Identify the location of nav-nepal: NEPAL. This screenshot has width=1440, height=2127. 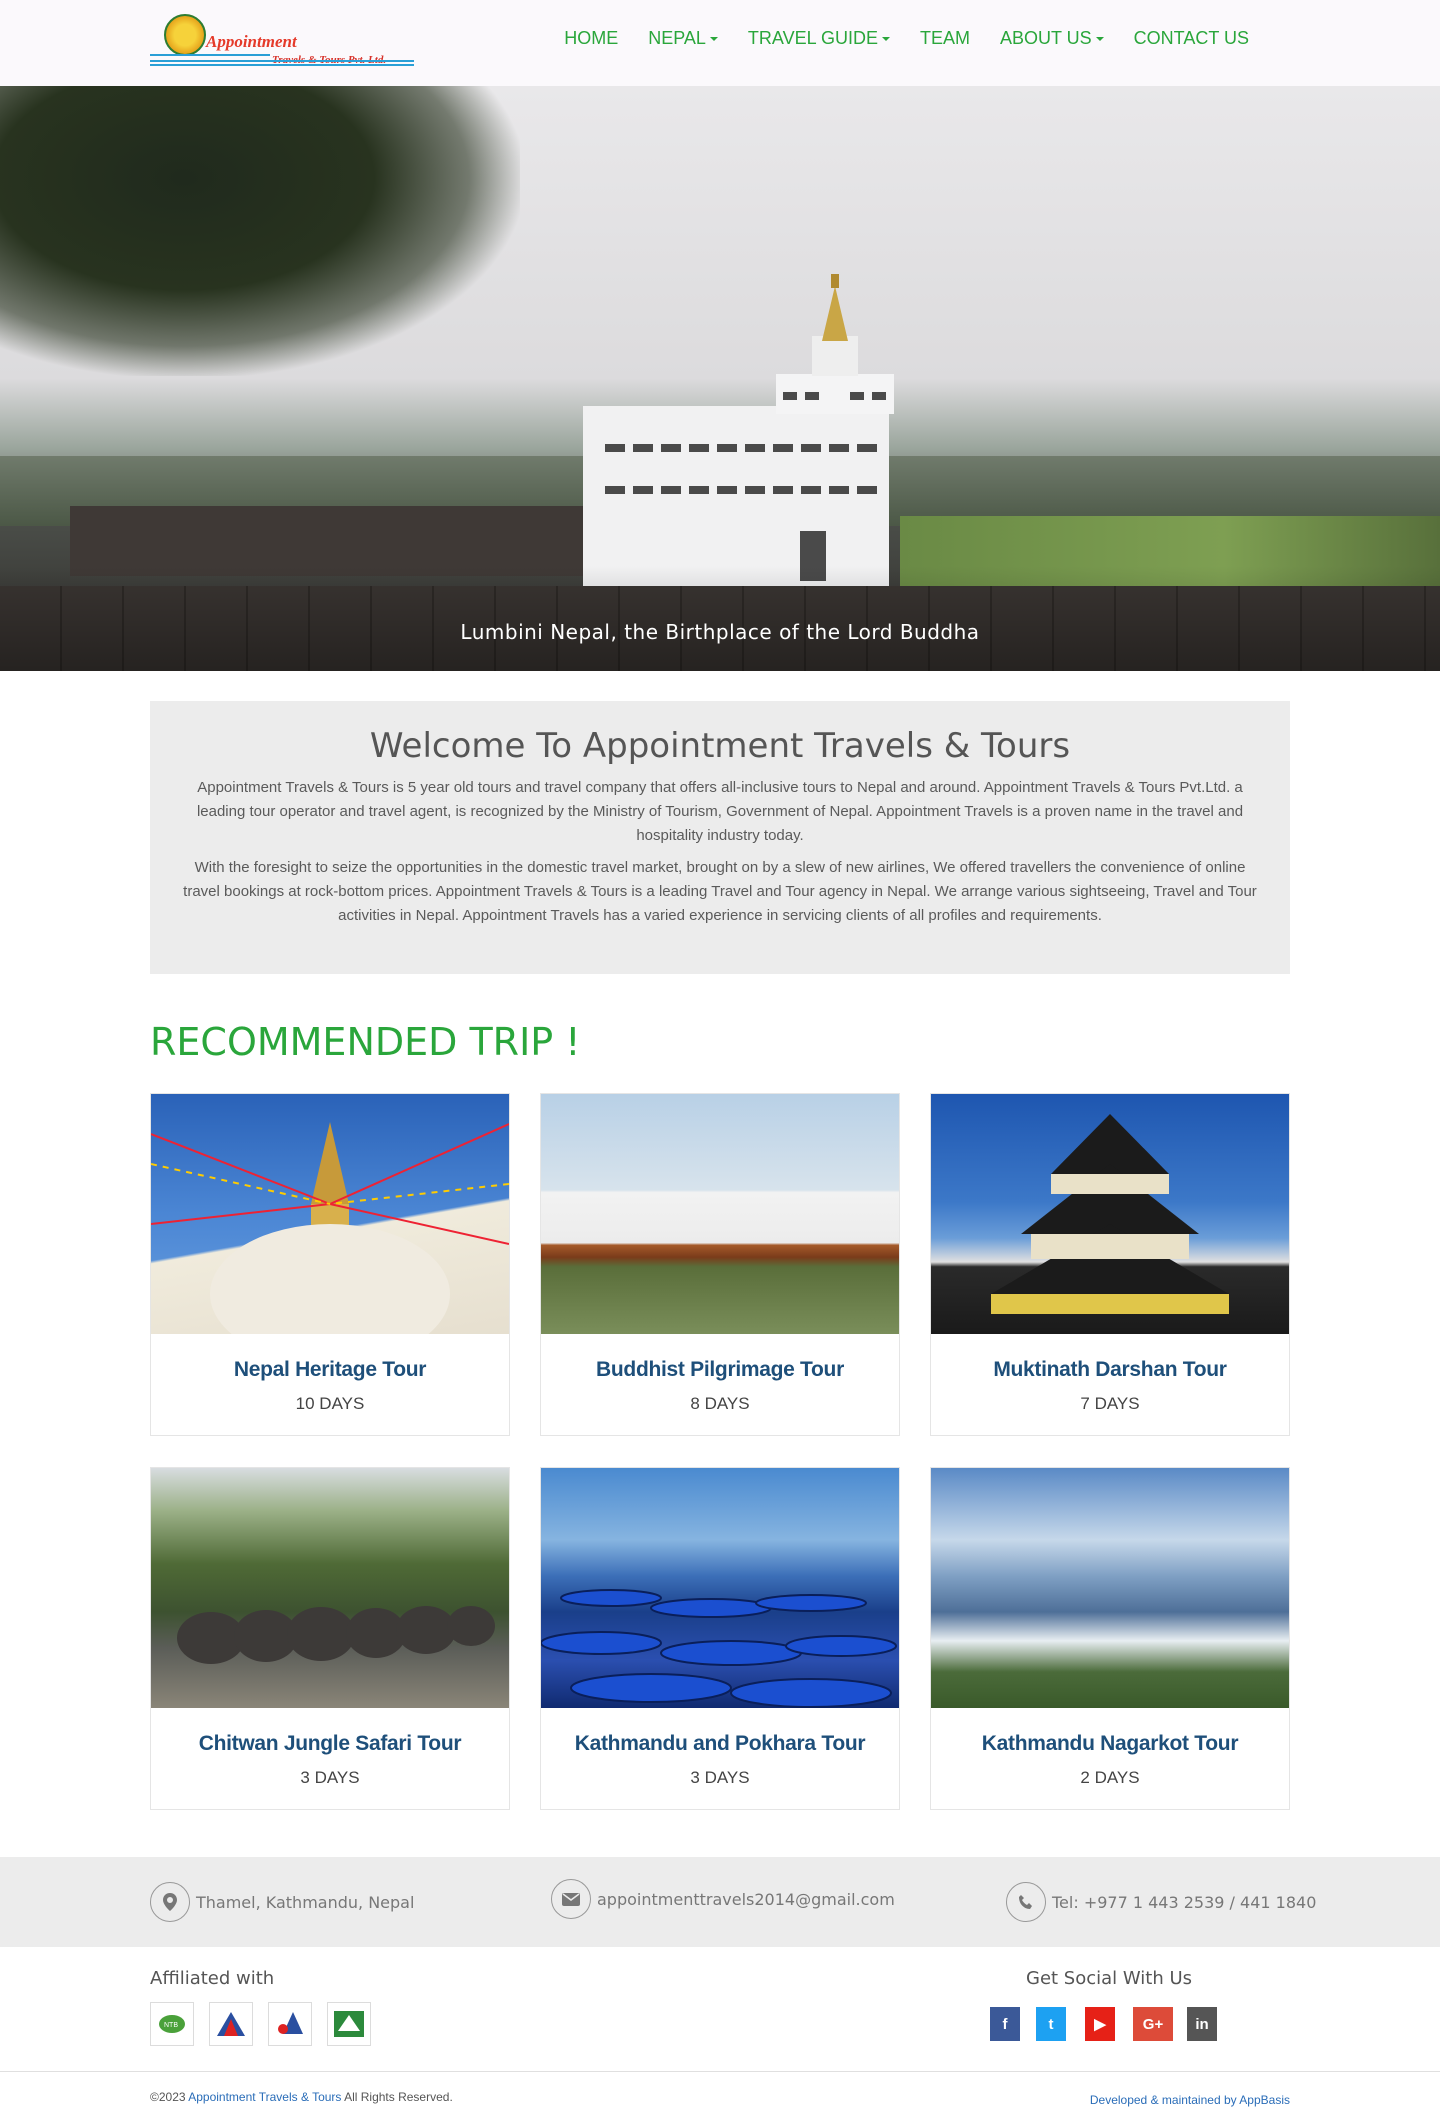
(683, 38).